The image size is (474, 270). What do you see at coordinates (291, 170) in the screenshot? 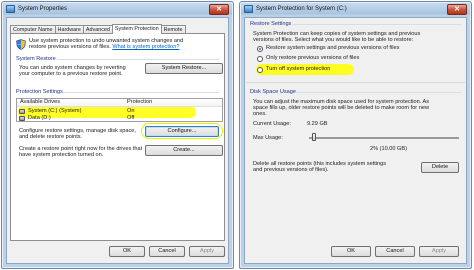
I see `delete-text-line-2: and previous versions of files).` at bounding box center [291, 170].